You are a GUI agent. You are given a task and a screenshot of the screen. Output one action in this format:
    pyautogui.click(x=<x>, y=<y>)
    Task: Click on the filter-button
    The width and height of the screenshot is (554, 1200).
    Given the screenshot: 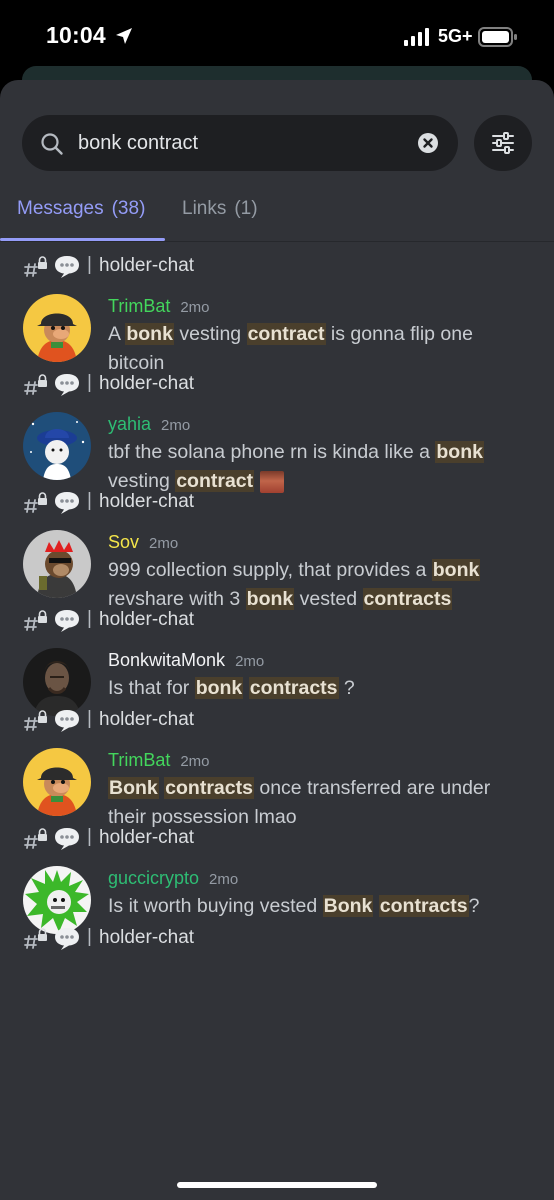 What is the action you would take?
    pyautogui.click(x=503, y=143)
    